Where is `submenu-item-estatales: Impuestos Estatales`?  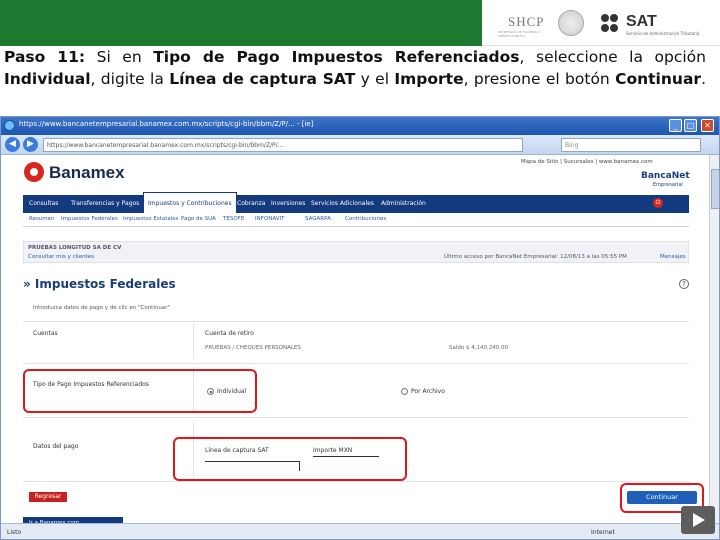 submenu-item-estatales: Impuestos Estatales is located at coordinates (151, 219).